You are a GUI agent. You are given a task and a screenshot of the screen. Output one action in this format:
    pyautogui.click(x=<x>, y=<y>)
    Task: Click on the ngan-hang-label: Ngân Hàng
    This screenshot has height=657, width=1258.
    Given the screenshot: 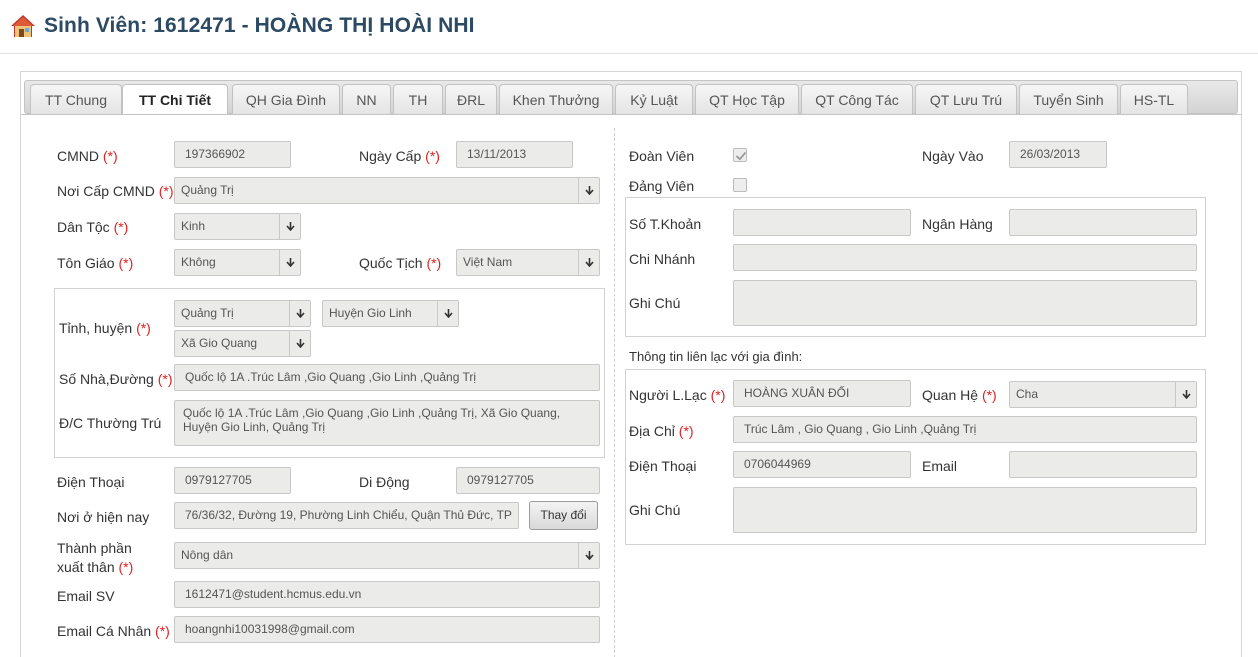 What is the action you would take?
    pyautogui.click(x=957, y=224)
    